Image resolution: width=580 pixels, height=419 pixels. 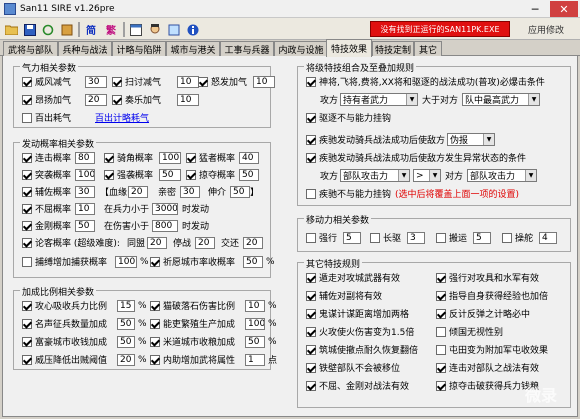 What do you see at coordinates (193, 48) in the screenshot?
I see `tab-cities-ports: 城市与港关` at bounding box center [193, 48].